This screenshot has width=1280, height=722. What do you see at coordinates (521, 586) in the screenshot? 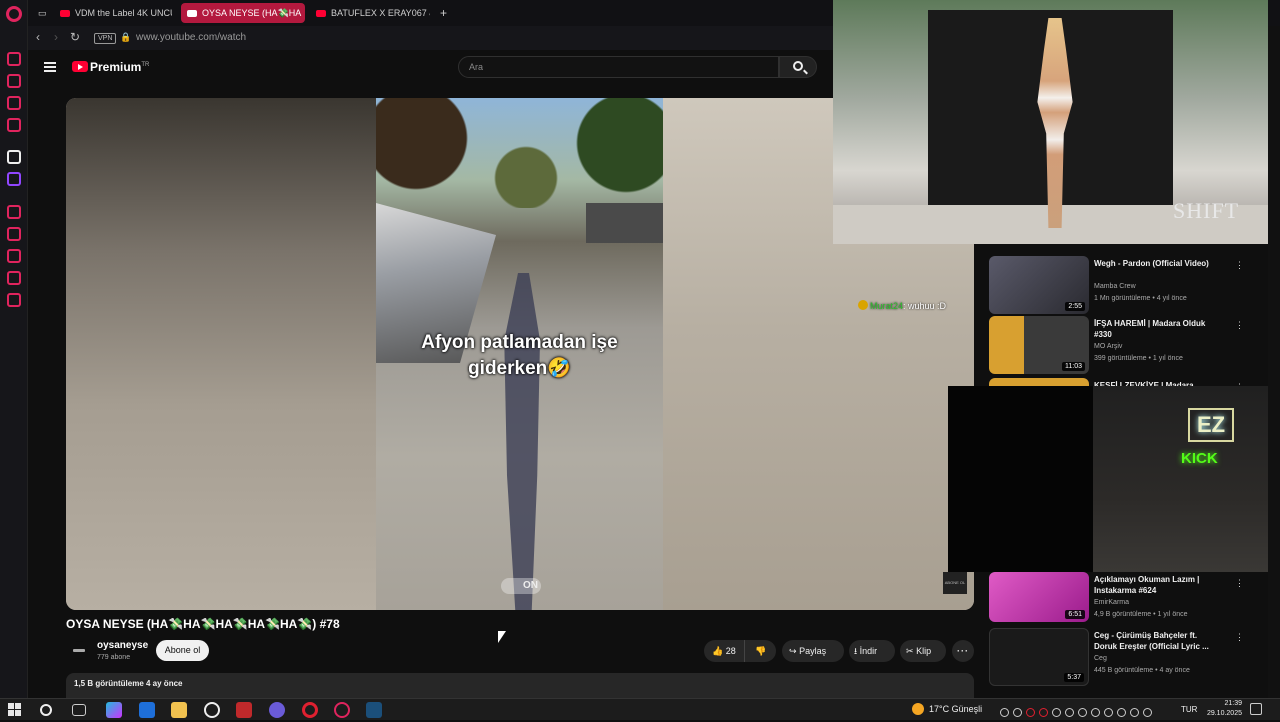
I see `video-on-badge: ON` at bounding box center [521, 586].